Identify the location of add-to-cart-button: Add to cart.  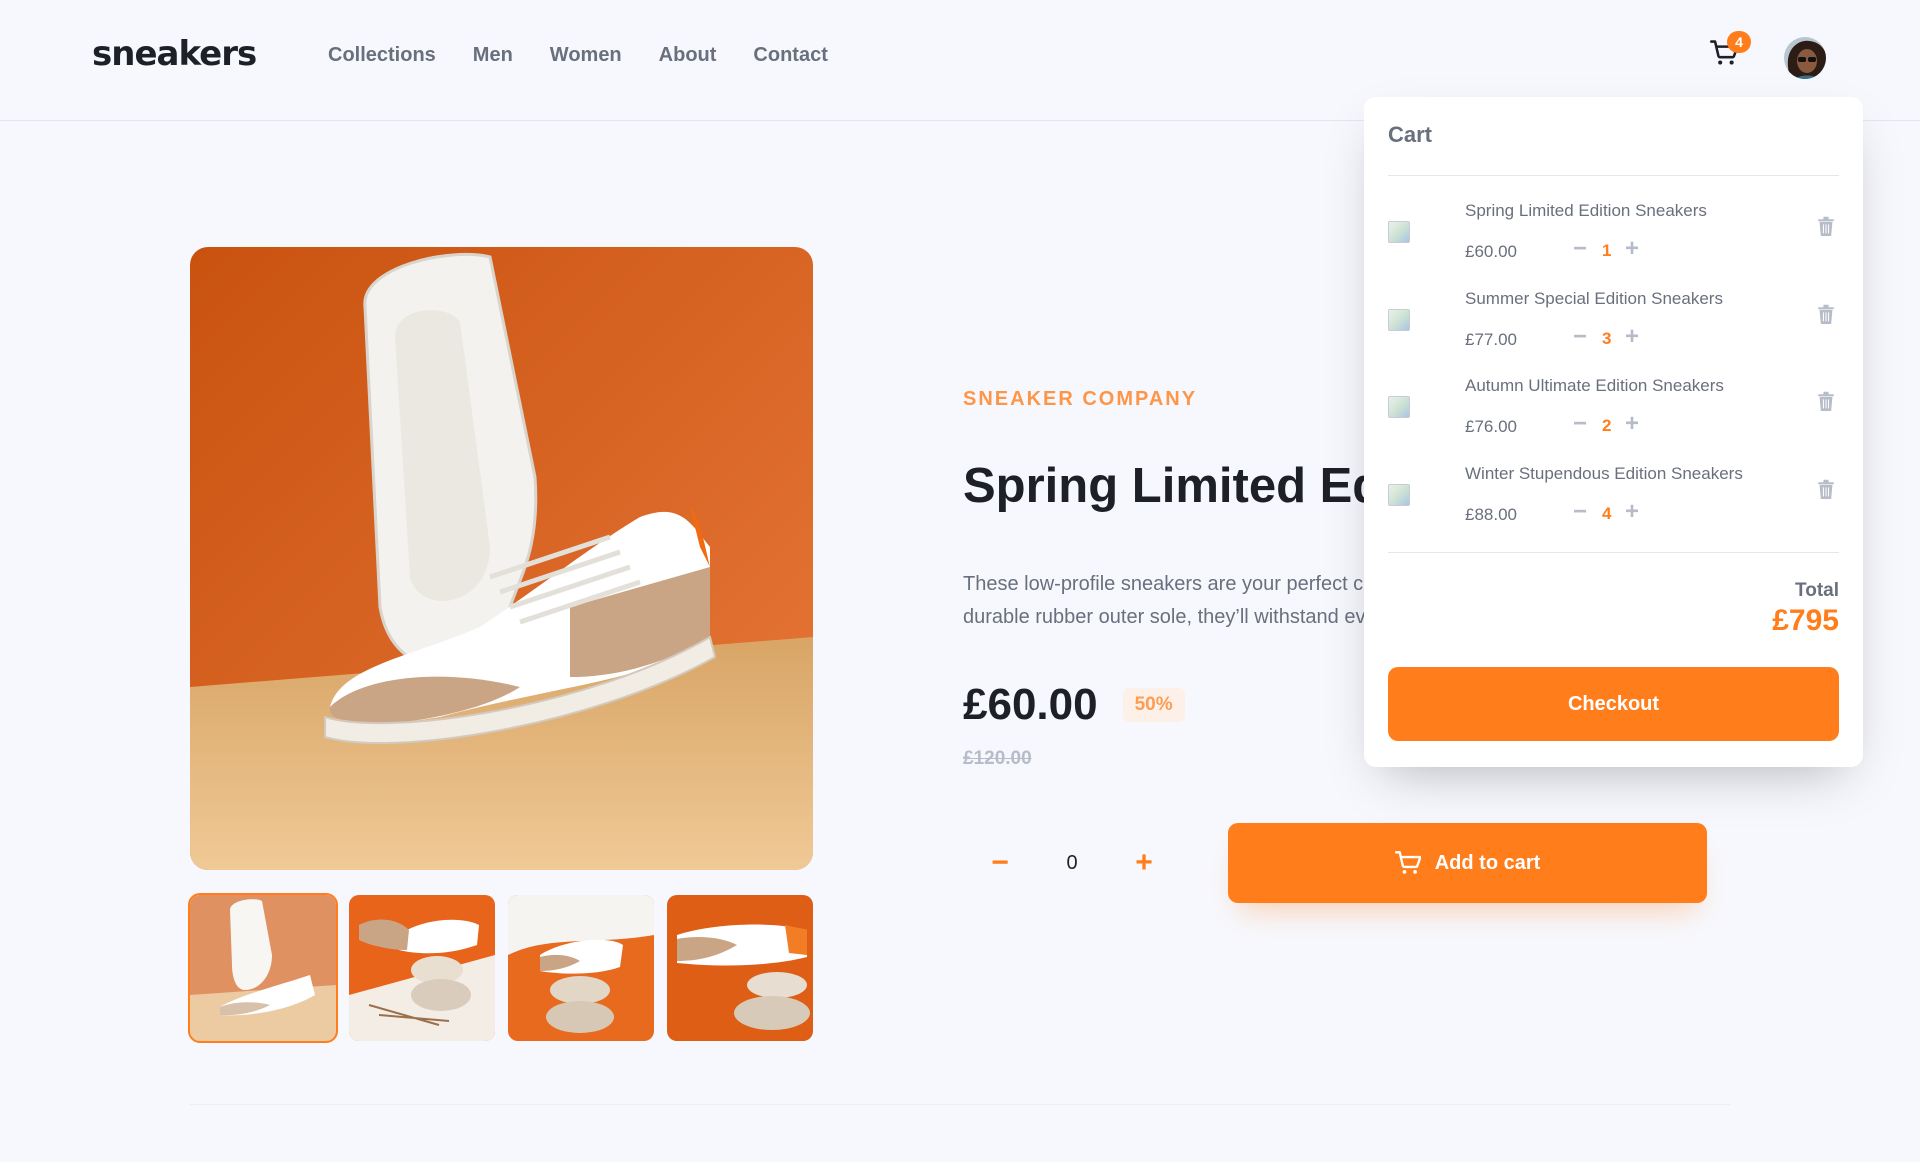
(1467, 863).